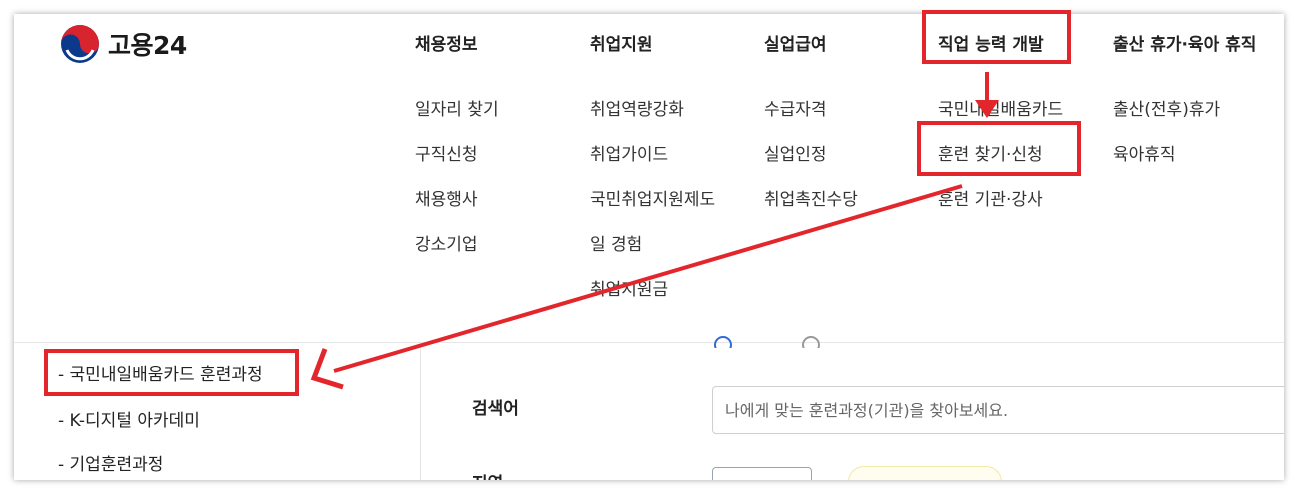  What do you see at coordinates (446, 242) in the screenshot?
I see `menu-small-strong-company: 강소기업` at bounding box center [446, 242].